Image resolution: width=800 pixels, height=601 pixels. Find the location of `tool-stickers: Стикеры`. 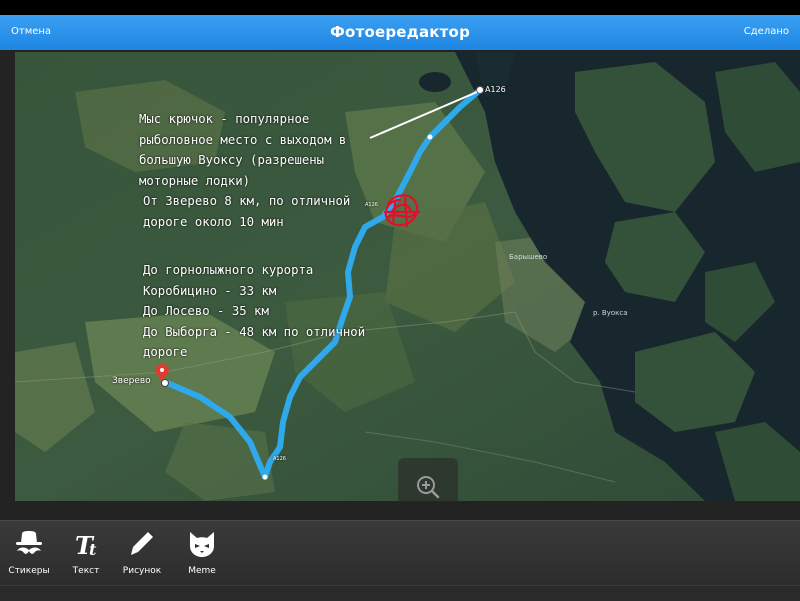

tool-stickers: Стикеры is located at coordinates (29, 552).